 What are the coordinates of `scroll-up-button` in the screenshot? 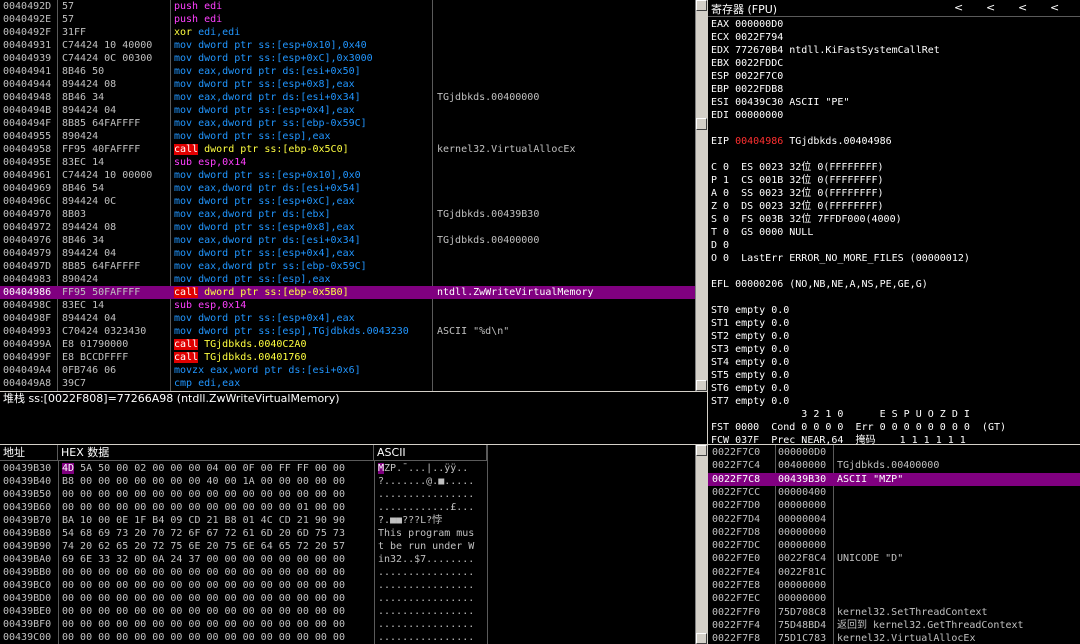 It's located at (701, 5).